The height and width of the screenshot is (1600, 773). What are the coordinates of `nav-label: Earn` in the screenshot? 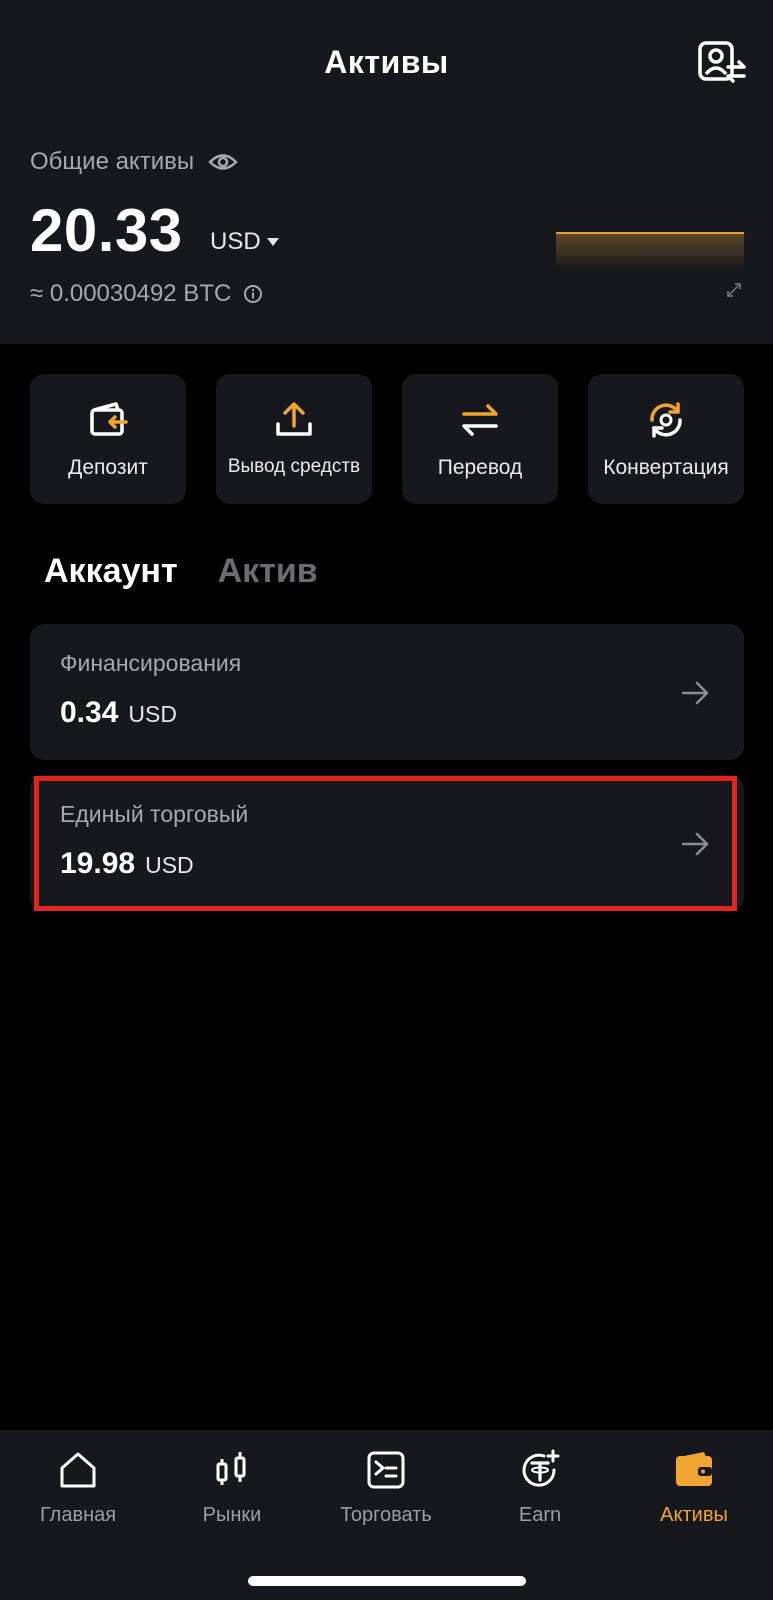 It's located at (540, 1515).